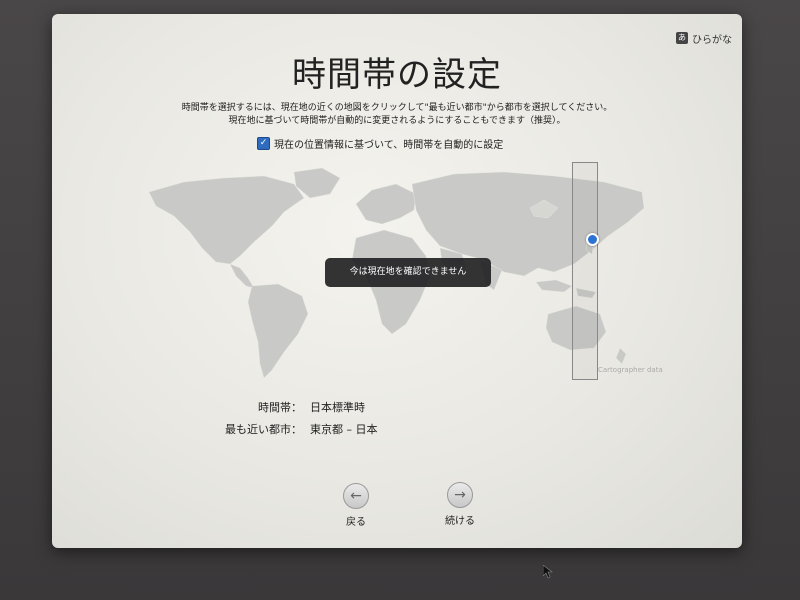 This screenshot has width=800, height=600. What do you see at coordinates (592, 239) in the screenshot?
I see `location-pin-icon` at bounding box center [592, 239].